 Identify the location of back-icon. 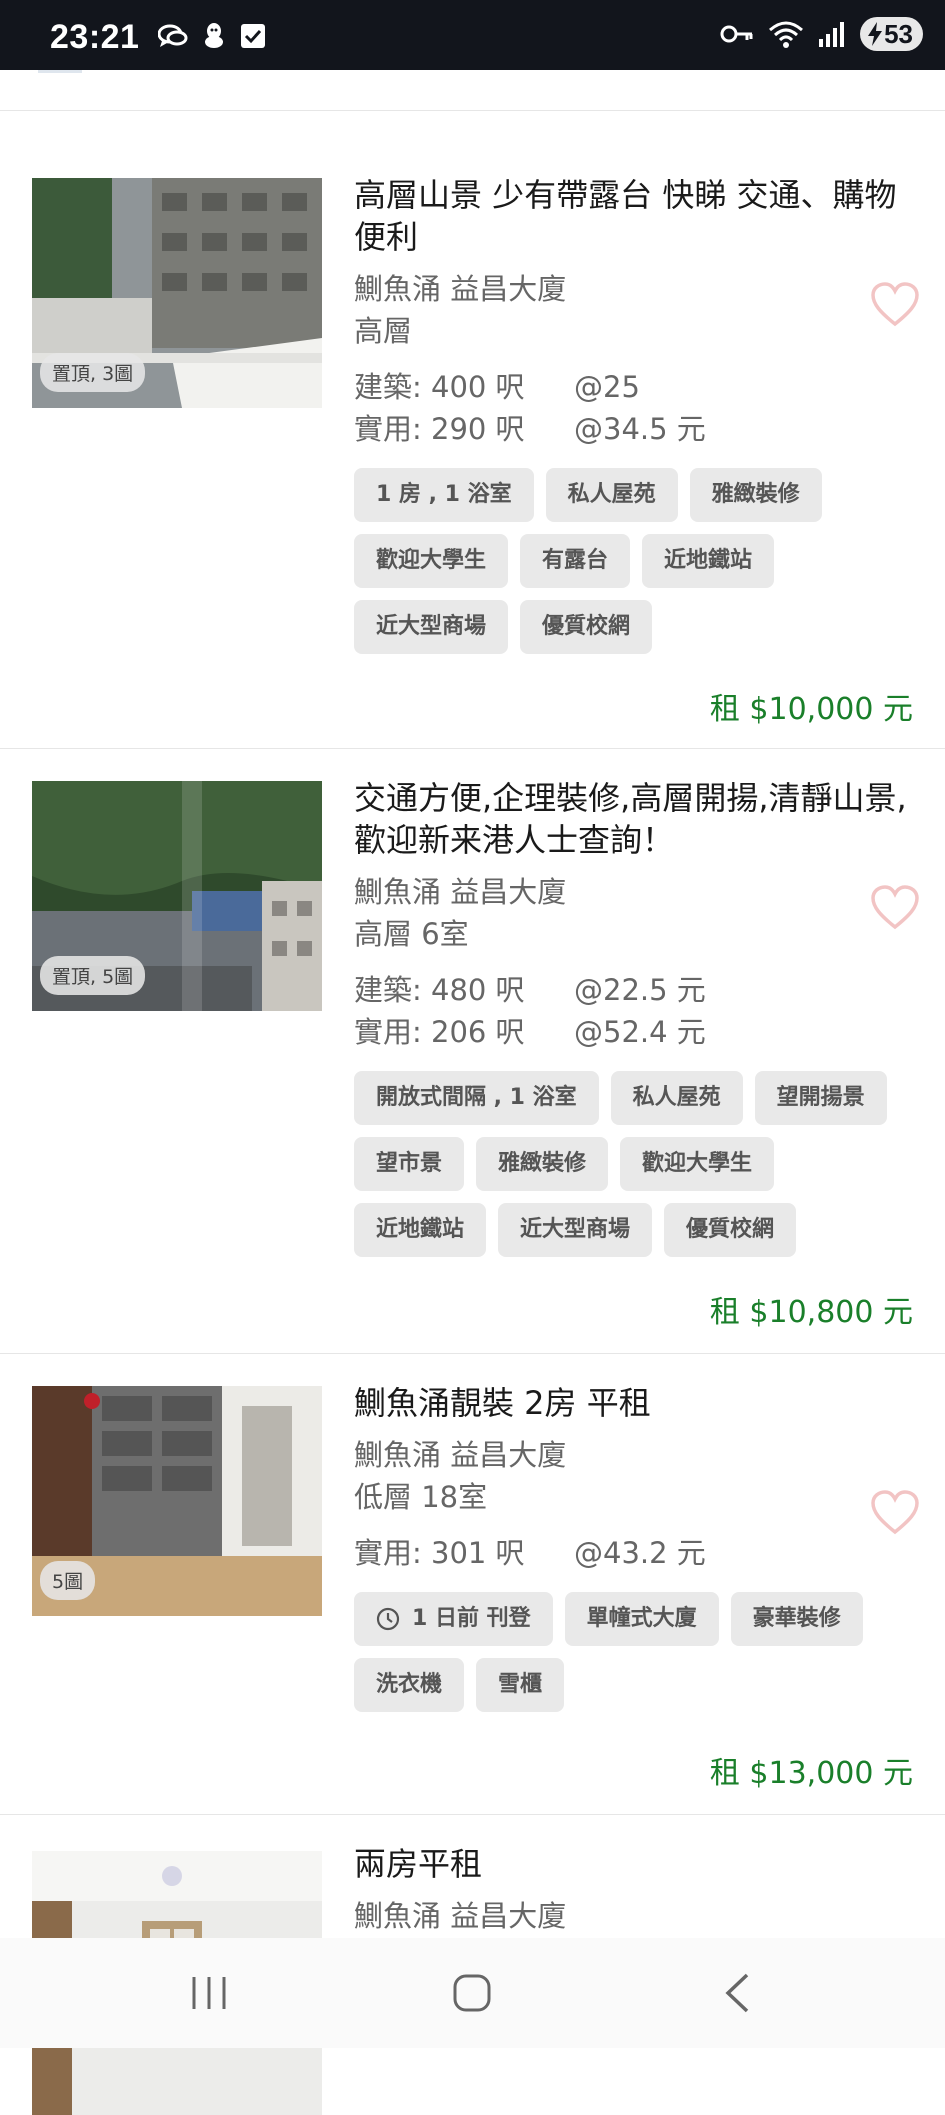
(737, 1993).